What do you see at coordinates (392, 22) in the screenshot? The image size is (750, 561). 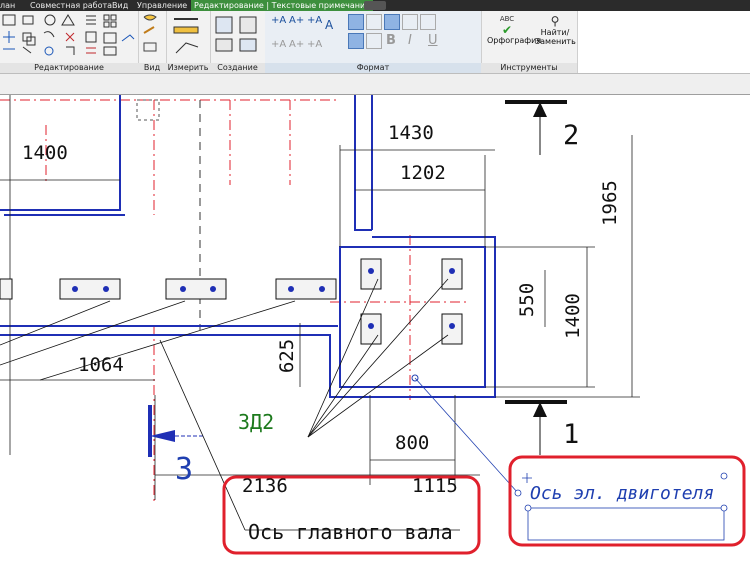 I see `align-left-button` at bounding box center [392, 22].